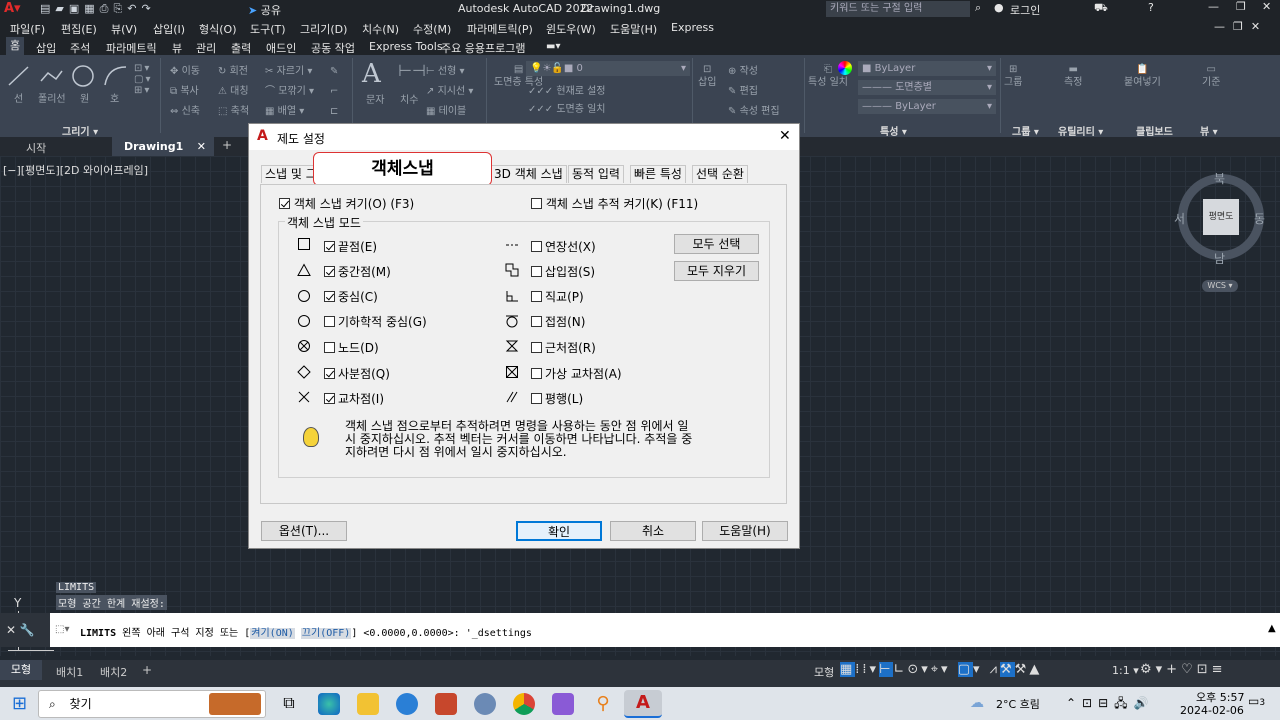  Describe the element at coordinates (720, 174) in the screenshot. I see `tab-selection-cycling: 선택 순환` at that location.